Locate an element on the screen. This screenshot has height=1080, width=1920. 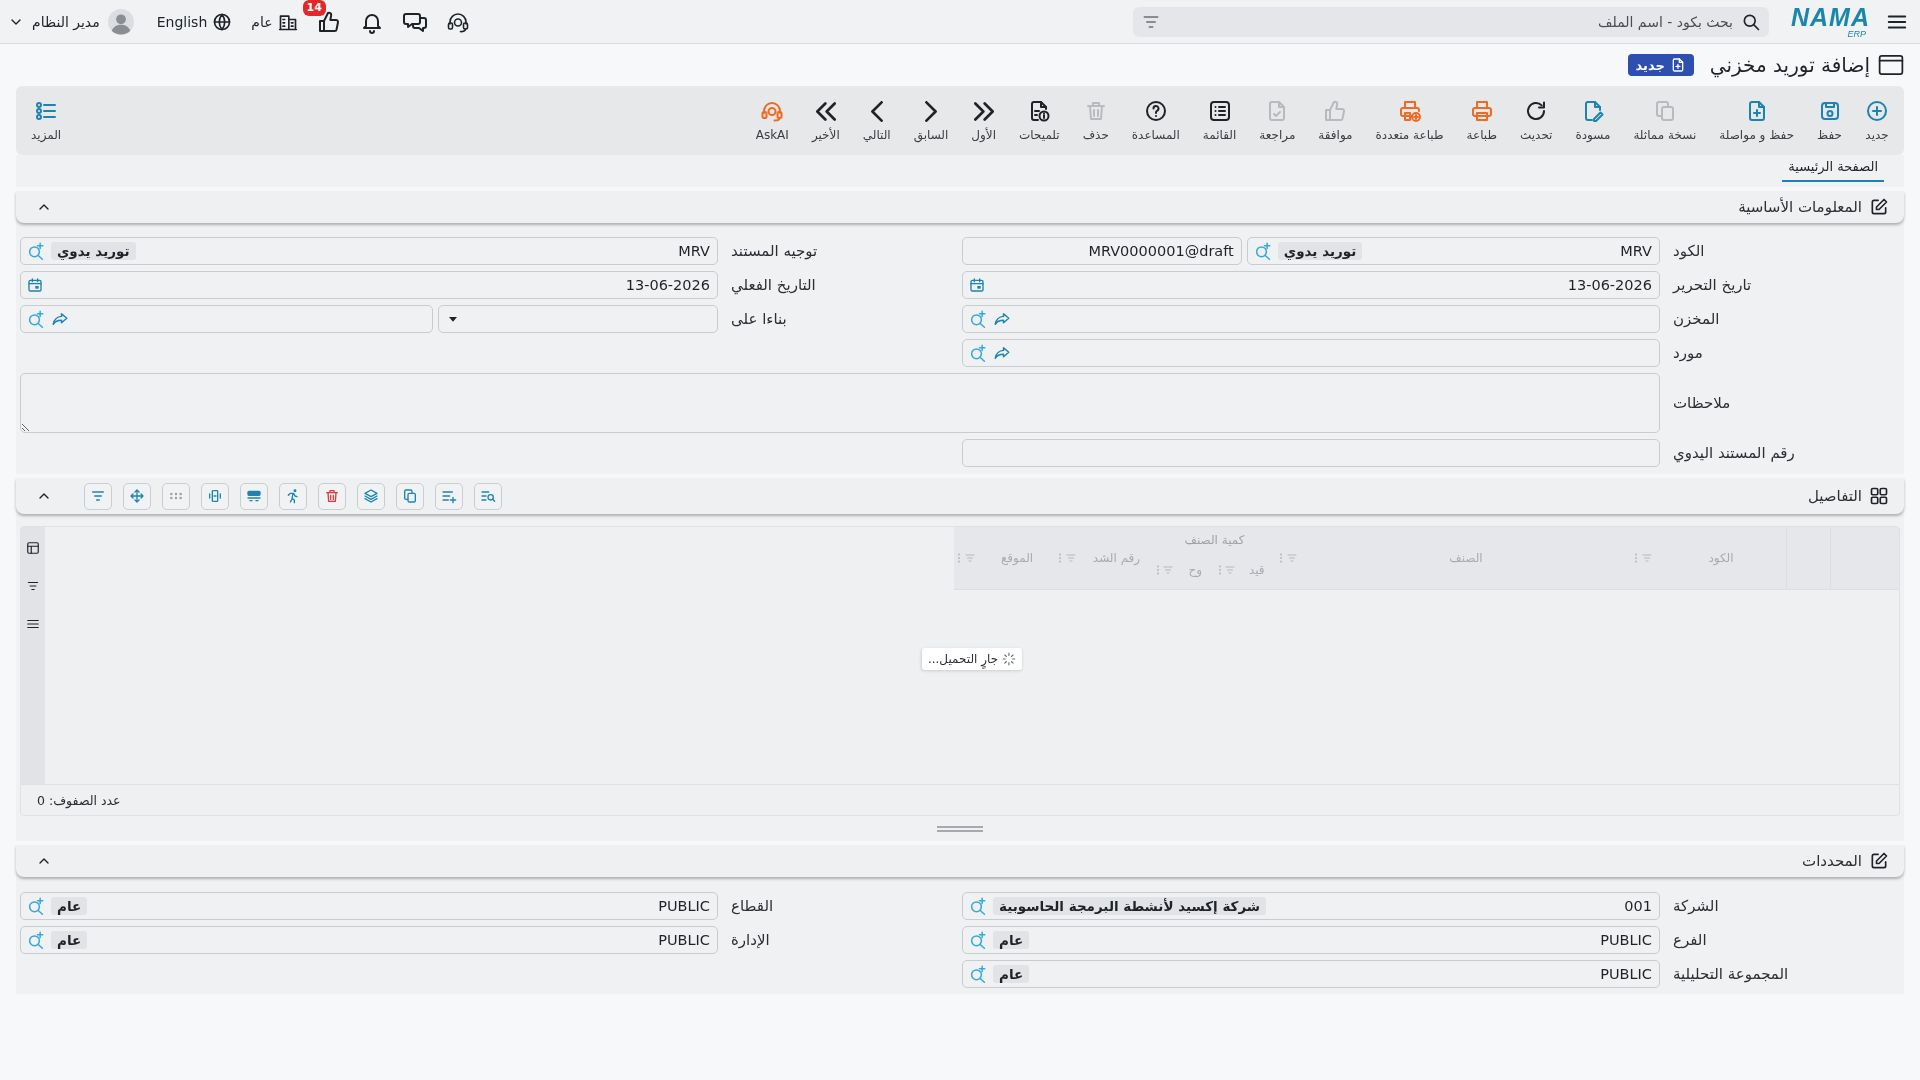
grid-icon is located at coordinates (1879, 496).